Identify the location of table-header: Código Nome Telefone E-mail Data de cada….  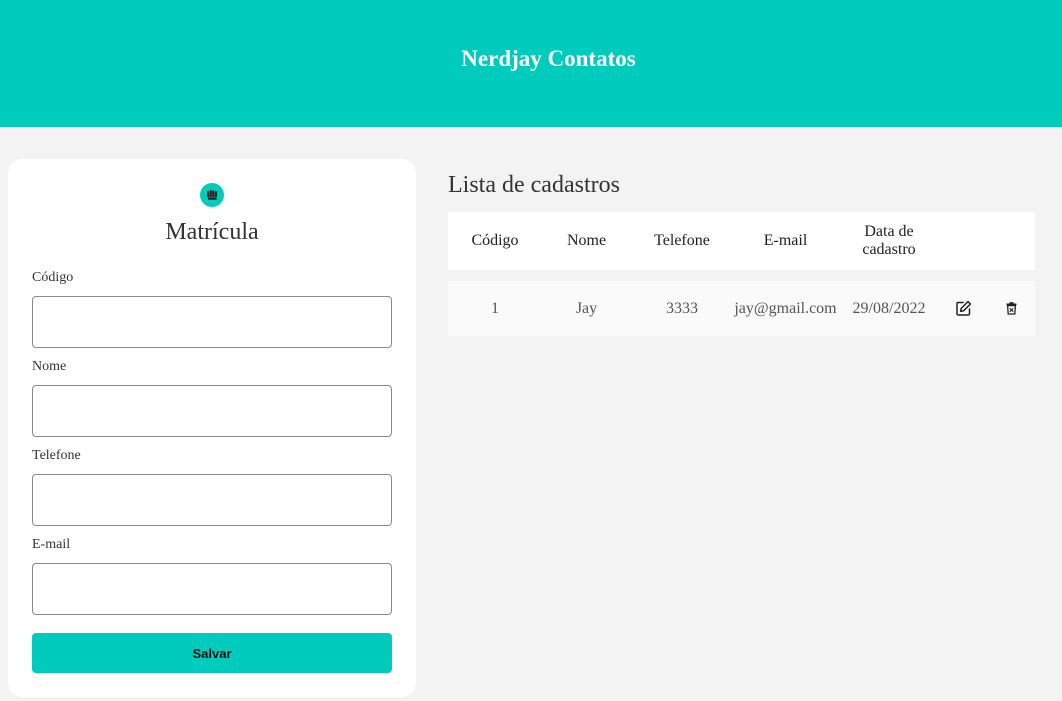
(741, 241).